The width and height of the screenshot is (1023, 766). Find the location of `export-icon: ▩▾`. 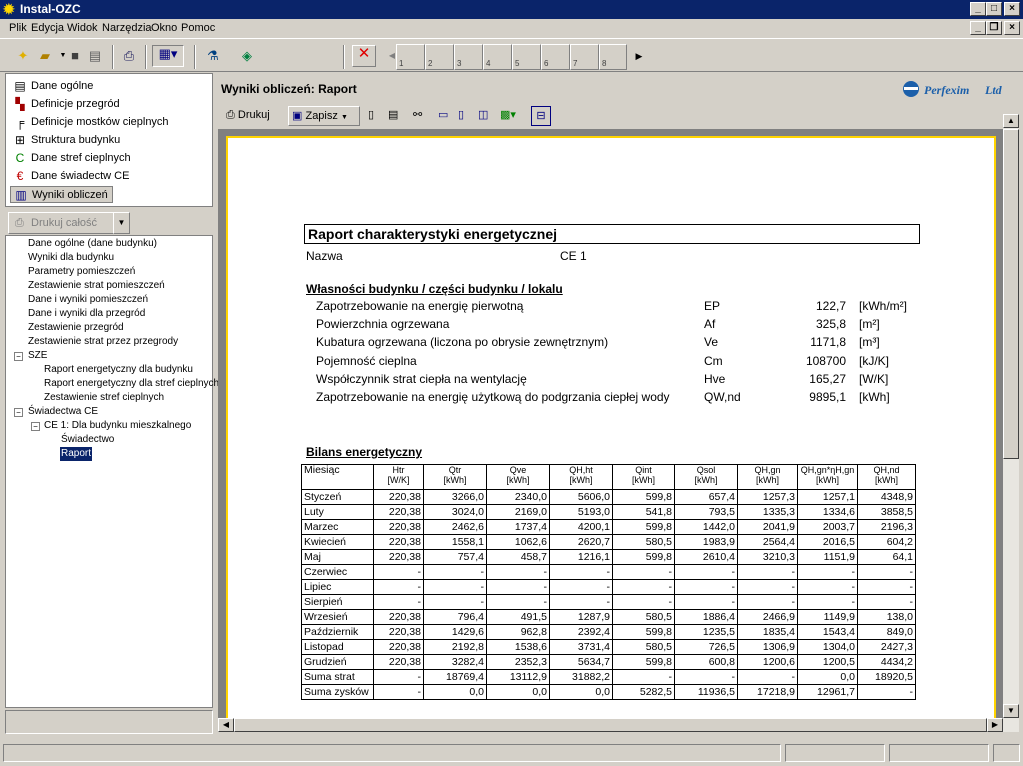

export-icon: ▩▾ is located at coordinates (508, 116).